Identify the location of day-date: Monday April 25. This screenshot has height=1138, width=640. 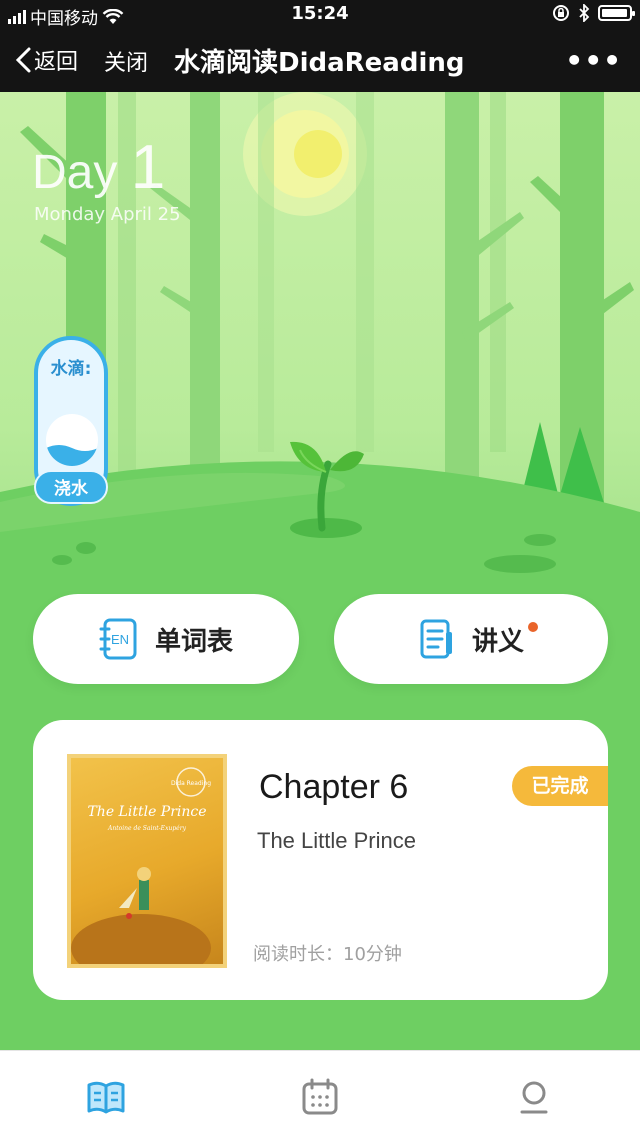
(107, 214).